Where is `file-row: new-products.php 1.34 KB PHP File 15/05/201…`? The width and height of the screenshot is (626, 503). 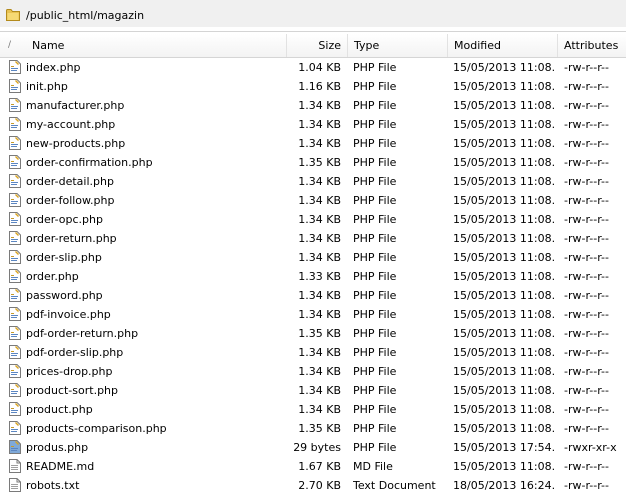
file-row: new-products.php 1.34 KB PHP File 15/05/201… is located at coordinates (313, 143).